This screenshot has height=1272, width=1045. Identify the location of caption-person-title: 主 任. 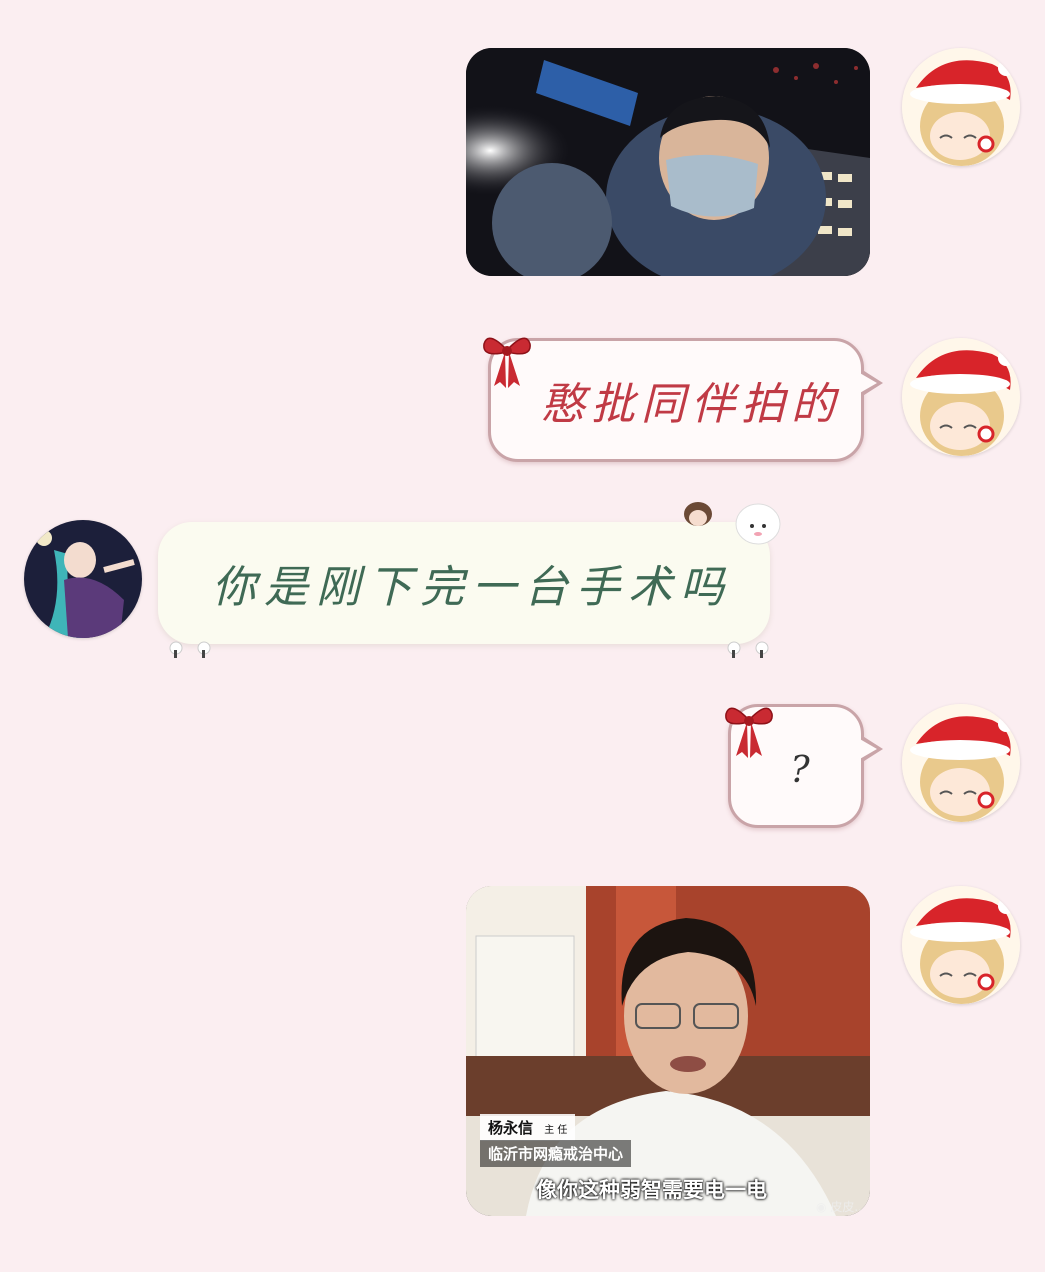
(556, 1130).